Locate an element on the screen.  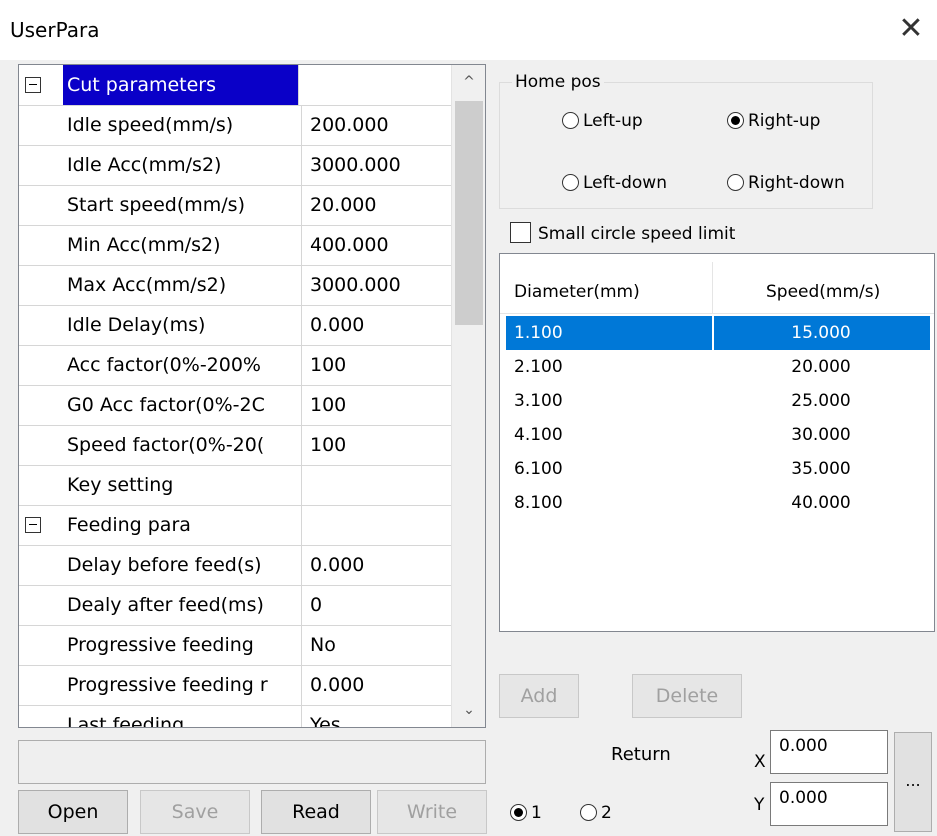
diameter-cell: 8.100 is located at coordinates (538, 503).